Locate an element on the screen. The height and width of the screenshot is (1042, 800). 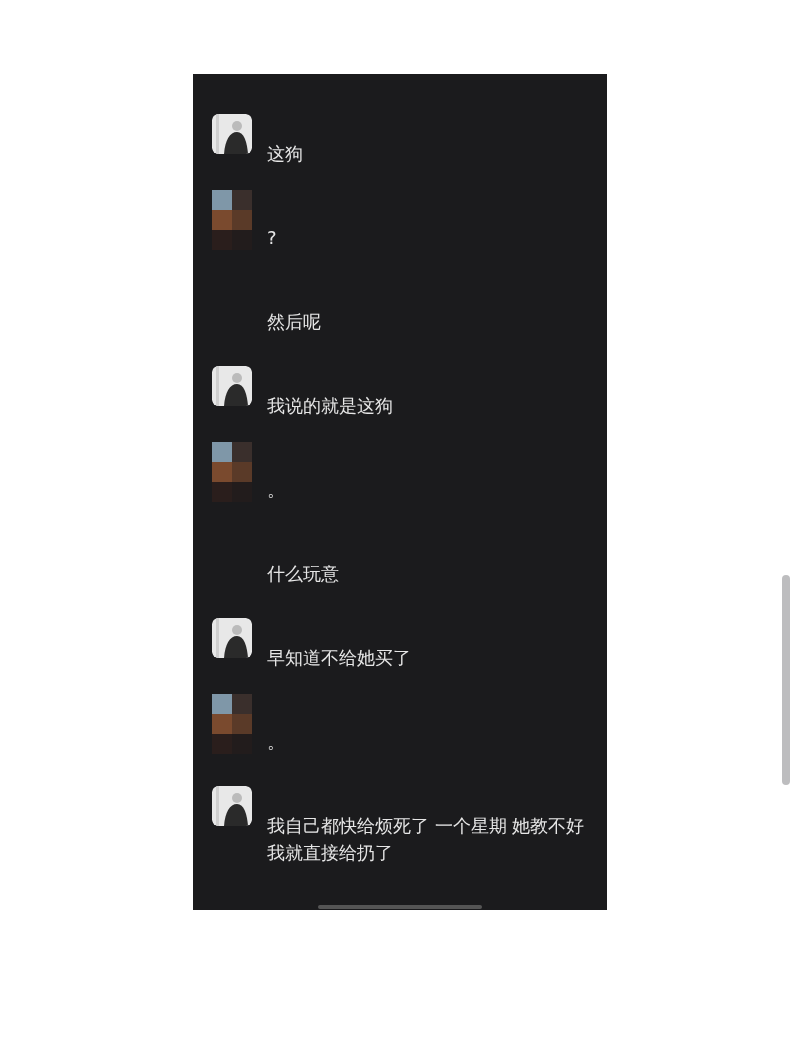
message-text: 早知道不给她买了 is located at coordinates (339, 658).